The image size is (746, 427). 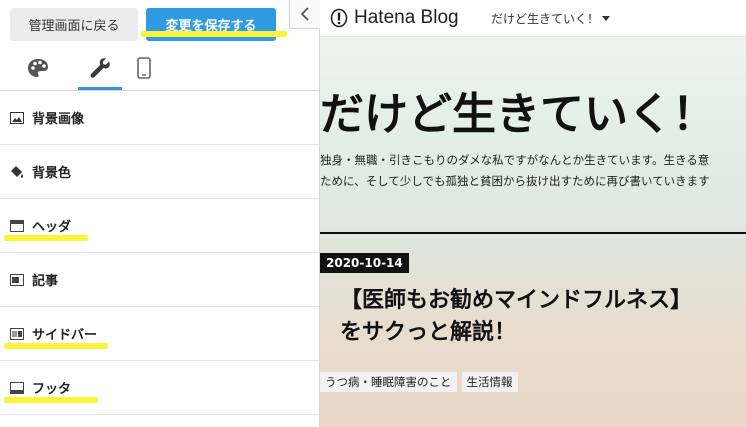 I want to click on tab-customize, so click(x=100, y=69).